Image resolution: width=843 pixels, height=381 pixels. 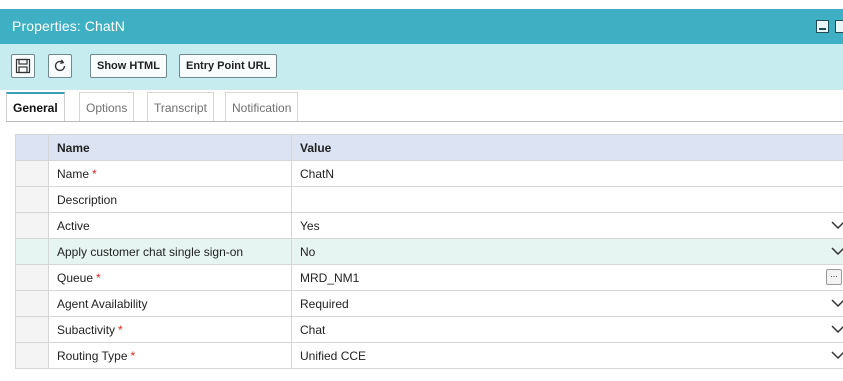 What do you see at coordinates (107, 106) in the screenshot?
I see `tab-options: Options` at bounding box center [107, 106].